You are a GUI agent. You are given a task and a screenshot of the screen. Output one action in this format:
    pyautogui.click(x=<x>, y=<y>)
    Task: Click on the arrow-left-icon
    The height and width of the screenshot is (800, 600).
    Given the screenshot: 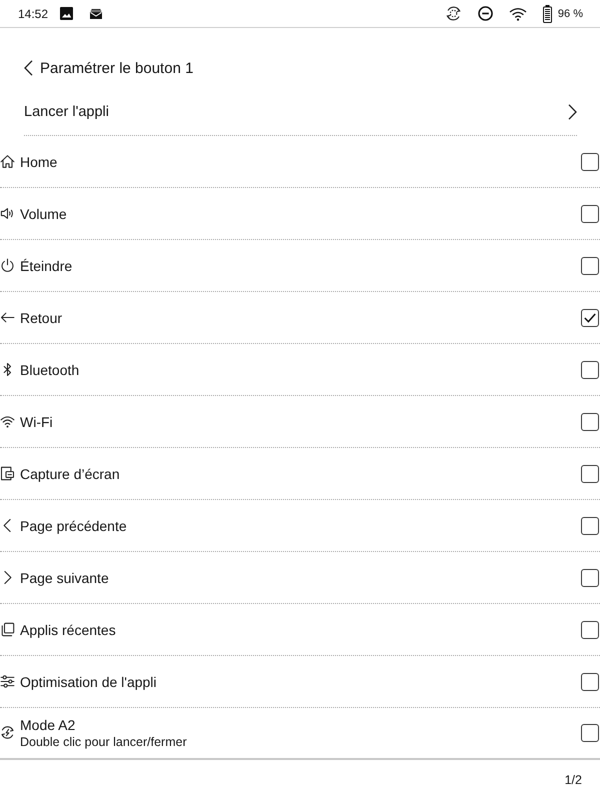 What is the action you would take?
    pyautogui.click(x=7, y=317)
    